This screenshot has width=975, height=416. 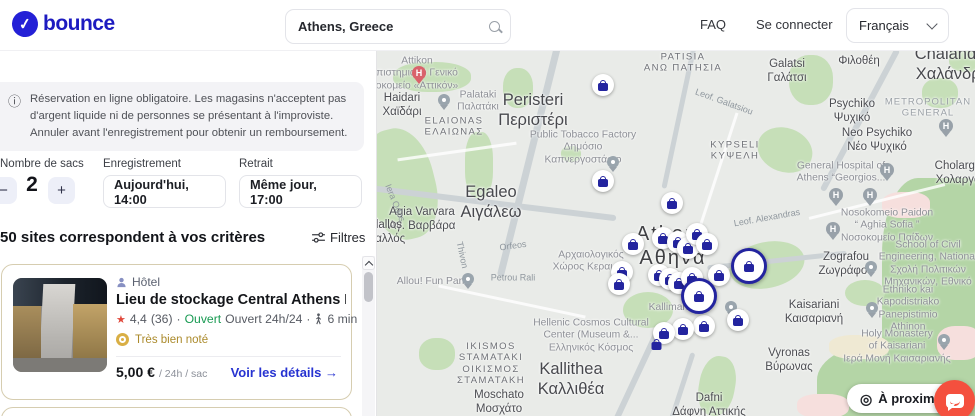 What do you see at coordinates (15, 101) in the screenshot?
I see `info-icon: ⓘ` at bounding box center [15, 101].